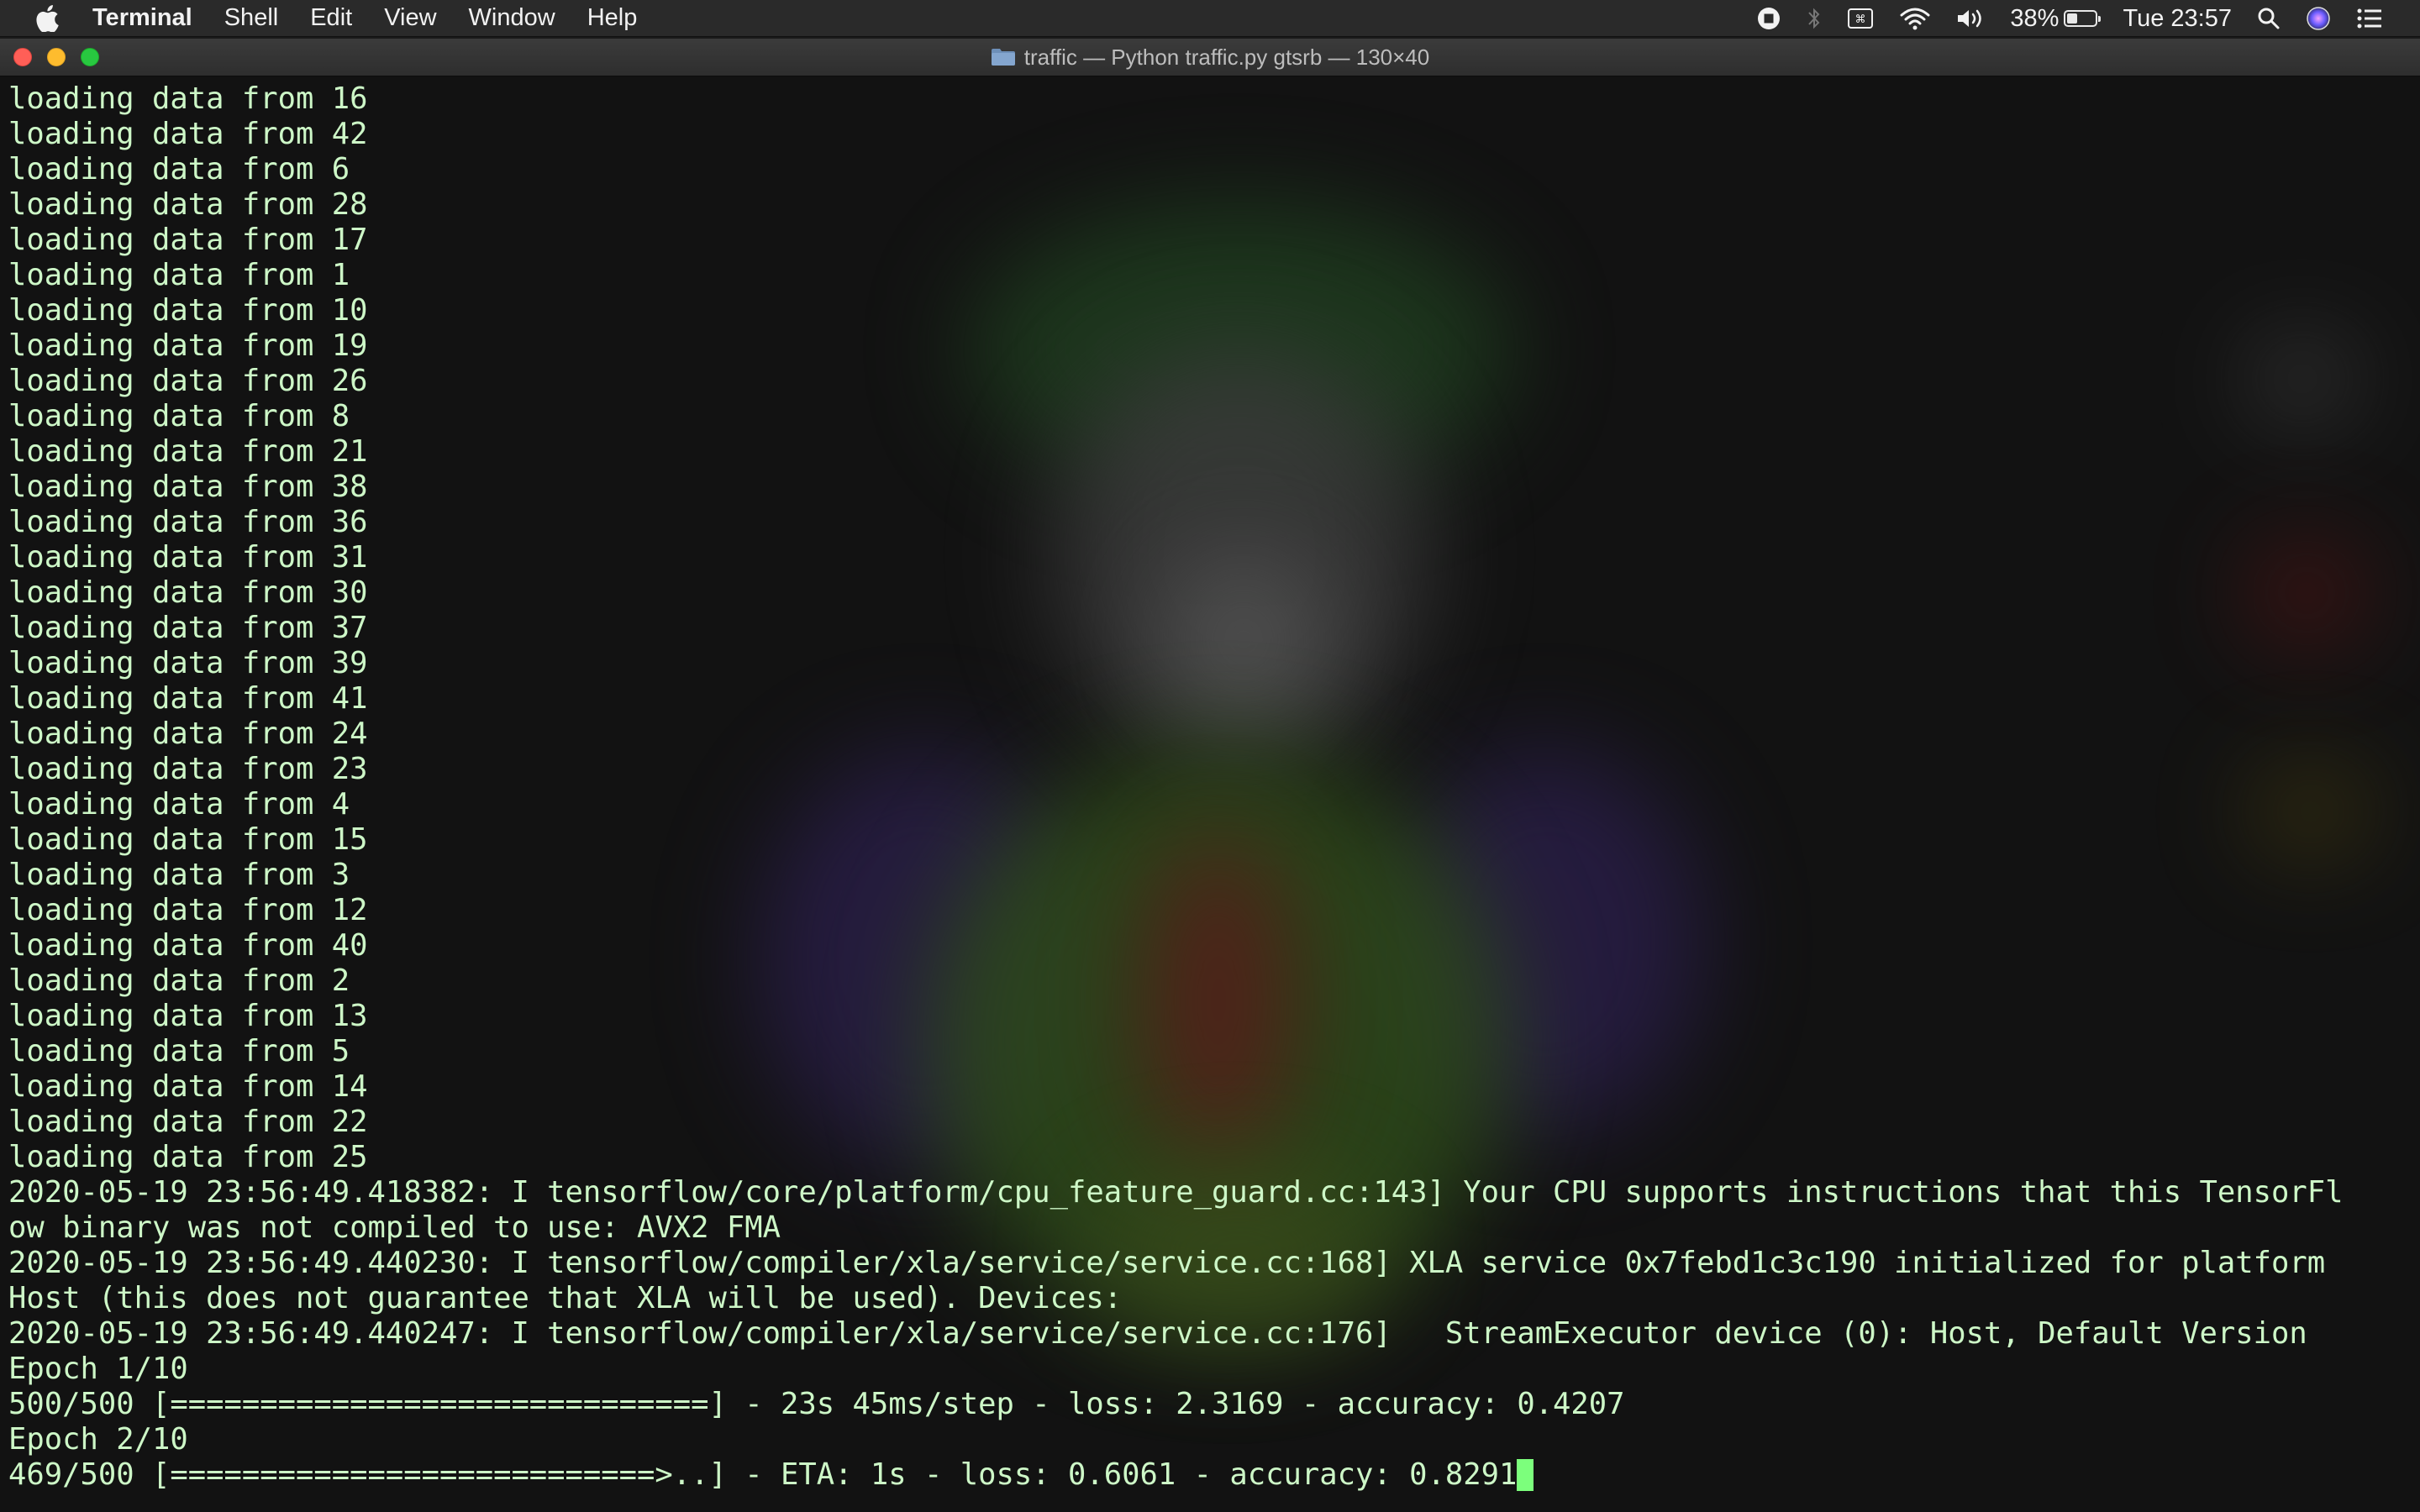  What do you see at coordinates (188, 240) in the screenshot?
I see `terminal-line-text: loading data from 17` at bounding box center [188, 240].